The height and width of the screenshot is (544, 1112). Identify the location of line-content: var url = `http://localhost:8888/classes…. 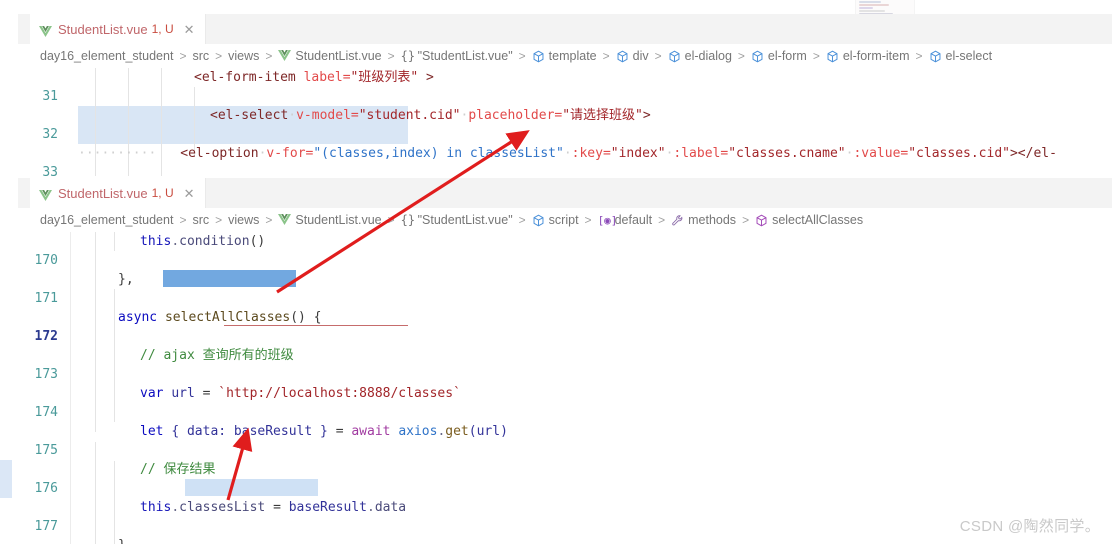
(269, 393).